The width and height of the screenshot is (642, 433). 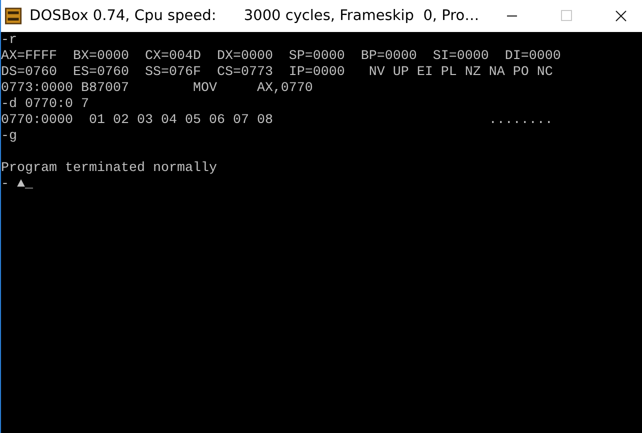 I want to click on maximize-icon, so click(x=566, y=16).